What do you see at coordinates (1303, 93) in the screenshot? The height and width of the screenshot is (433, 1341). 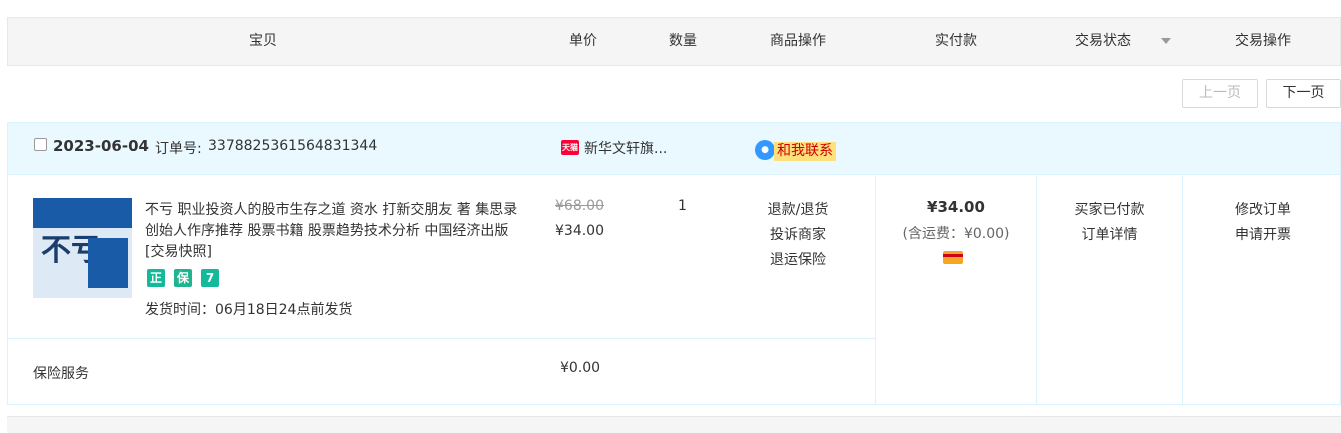 I see `next-page-button: 下一页` at bounding box center [1303, 93].